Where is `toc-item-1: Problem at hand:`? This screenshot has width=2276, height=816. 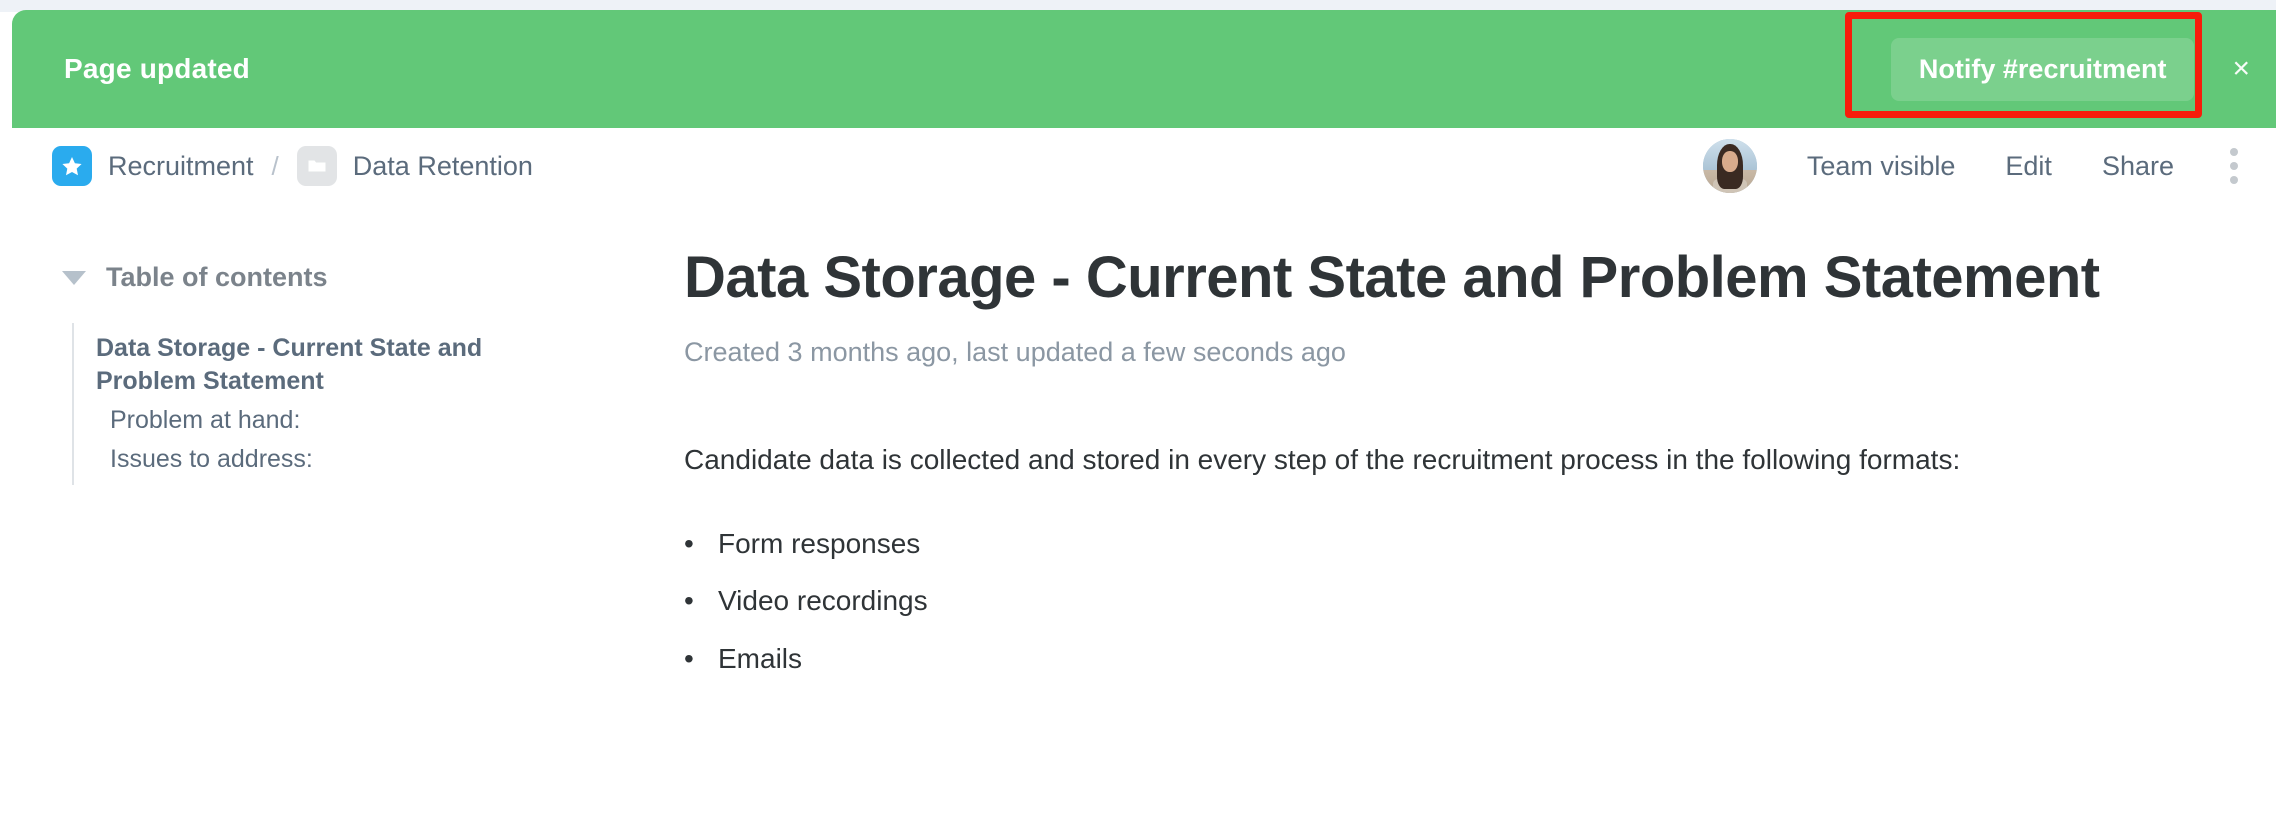
toc-item-1: Problem at hand: is located at coordinates (379, 420).